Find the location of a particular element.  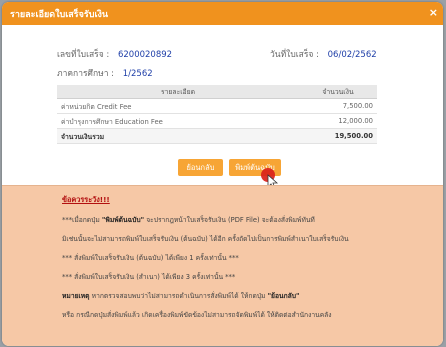

total-amount: 19,500.00 is located at coordinates (338, 136).